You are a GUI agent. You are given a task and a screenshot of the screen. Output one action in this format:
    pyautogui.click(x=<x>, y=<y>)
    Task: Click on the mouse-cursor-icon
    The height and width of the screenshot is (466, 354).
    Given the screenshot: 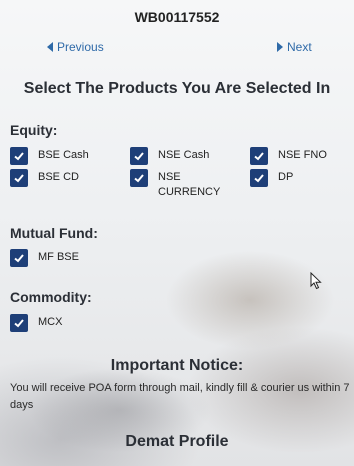 What is the action you would take?
    pyautogui.click(x=316, y=281)
    